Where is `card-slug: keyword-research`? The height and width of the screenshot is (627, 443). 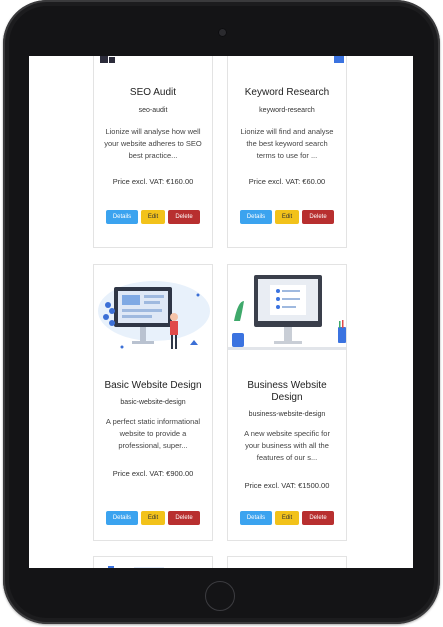
card-slug: keyword-research is located at coordinates (287, 110).